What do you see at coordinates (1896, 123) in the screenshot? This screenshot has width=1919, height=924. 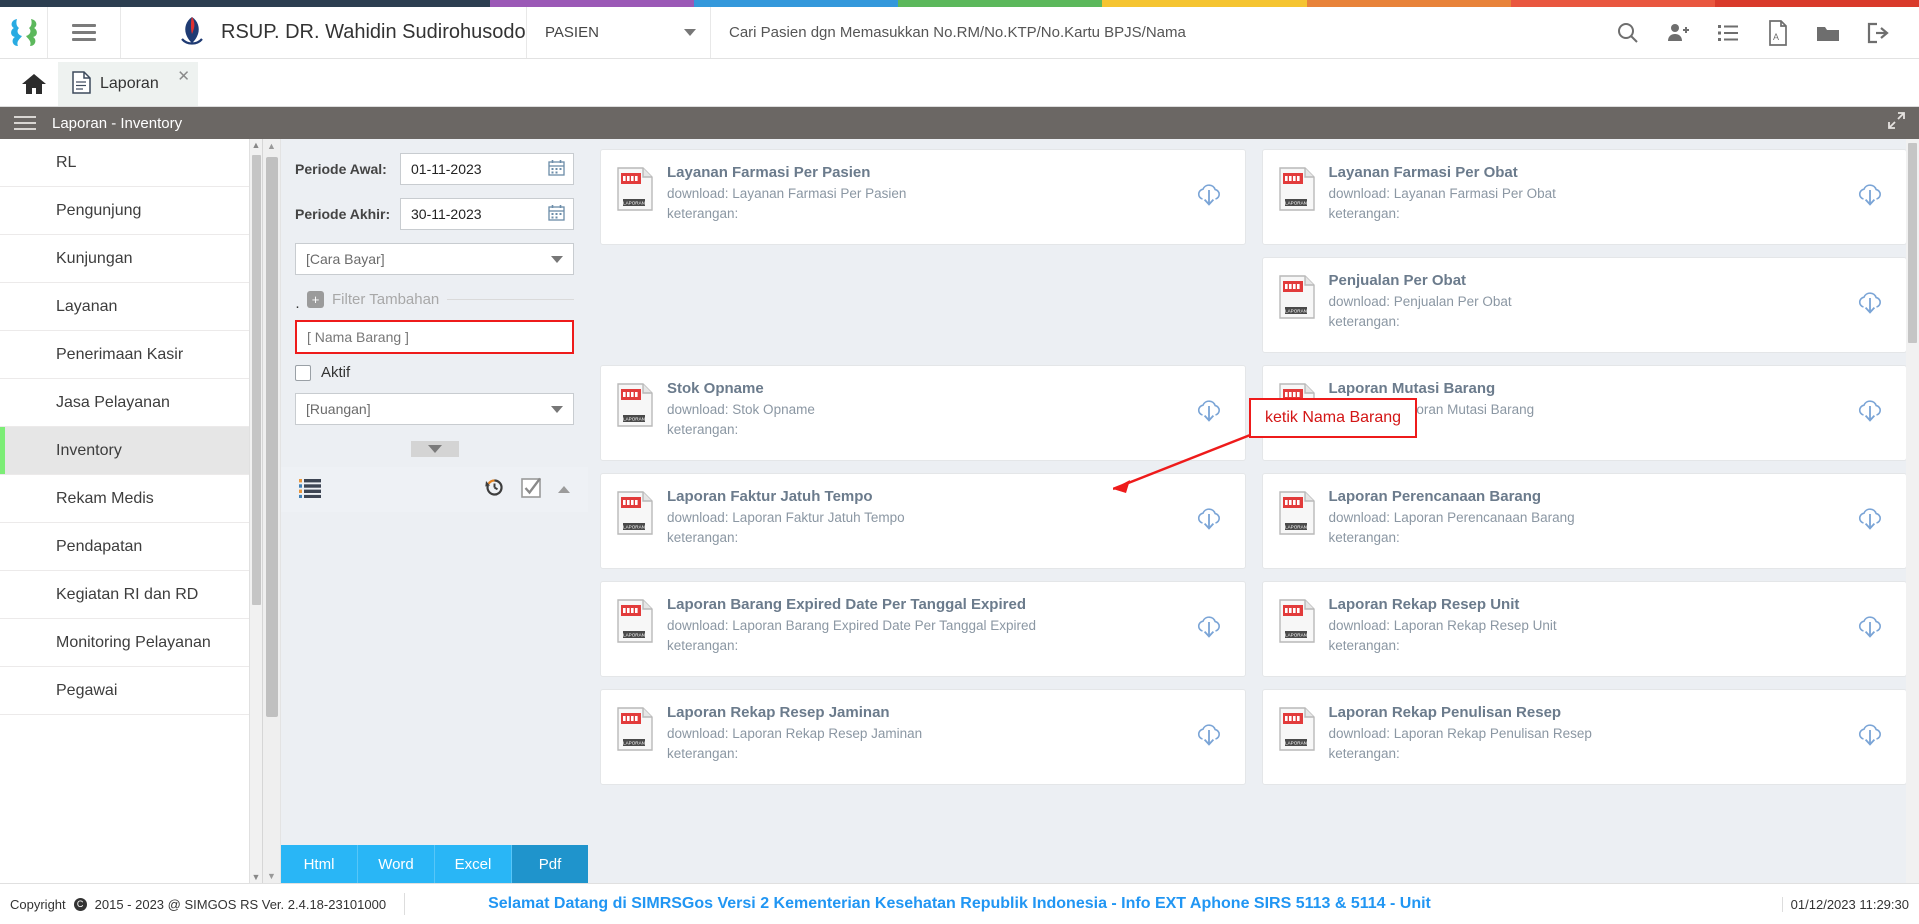 I see `expand-arrows-icon` at bounding box center [1896, 123].